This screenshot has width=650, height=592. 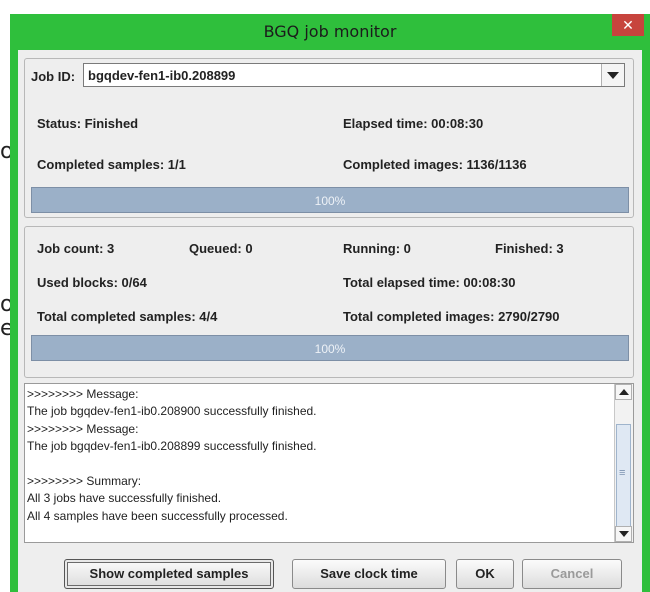 I want to click on total-completed-samples-text: Total completed samples: 4/4, so click(x=127, y=316).